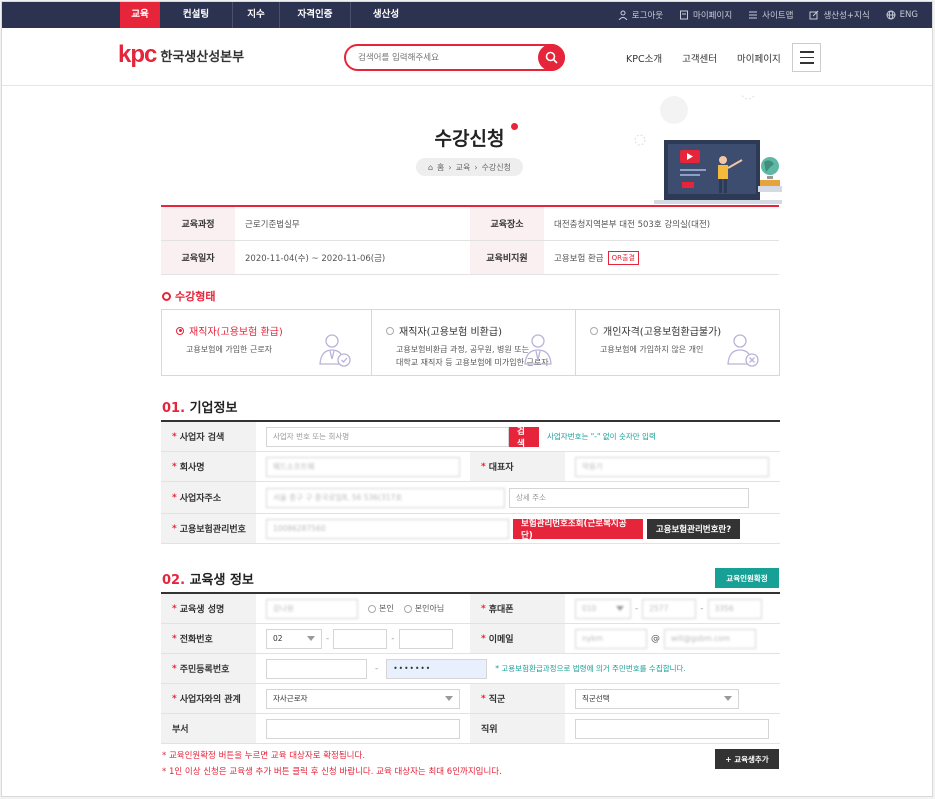  I want to click on search-box, so click(454, 57).